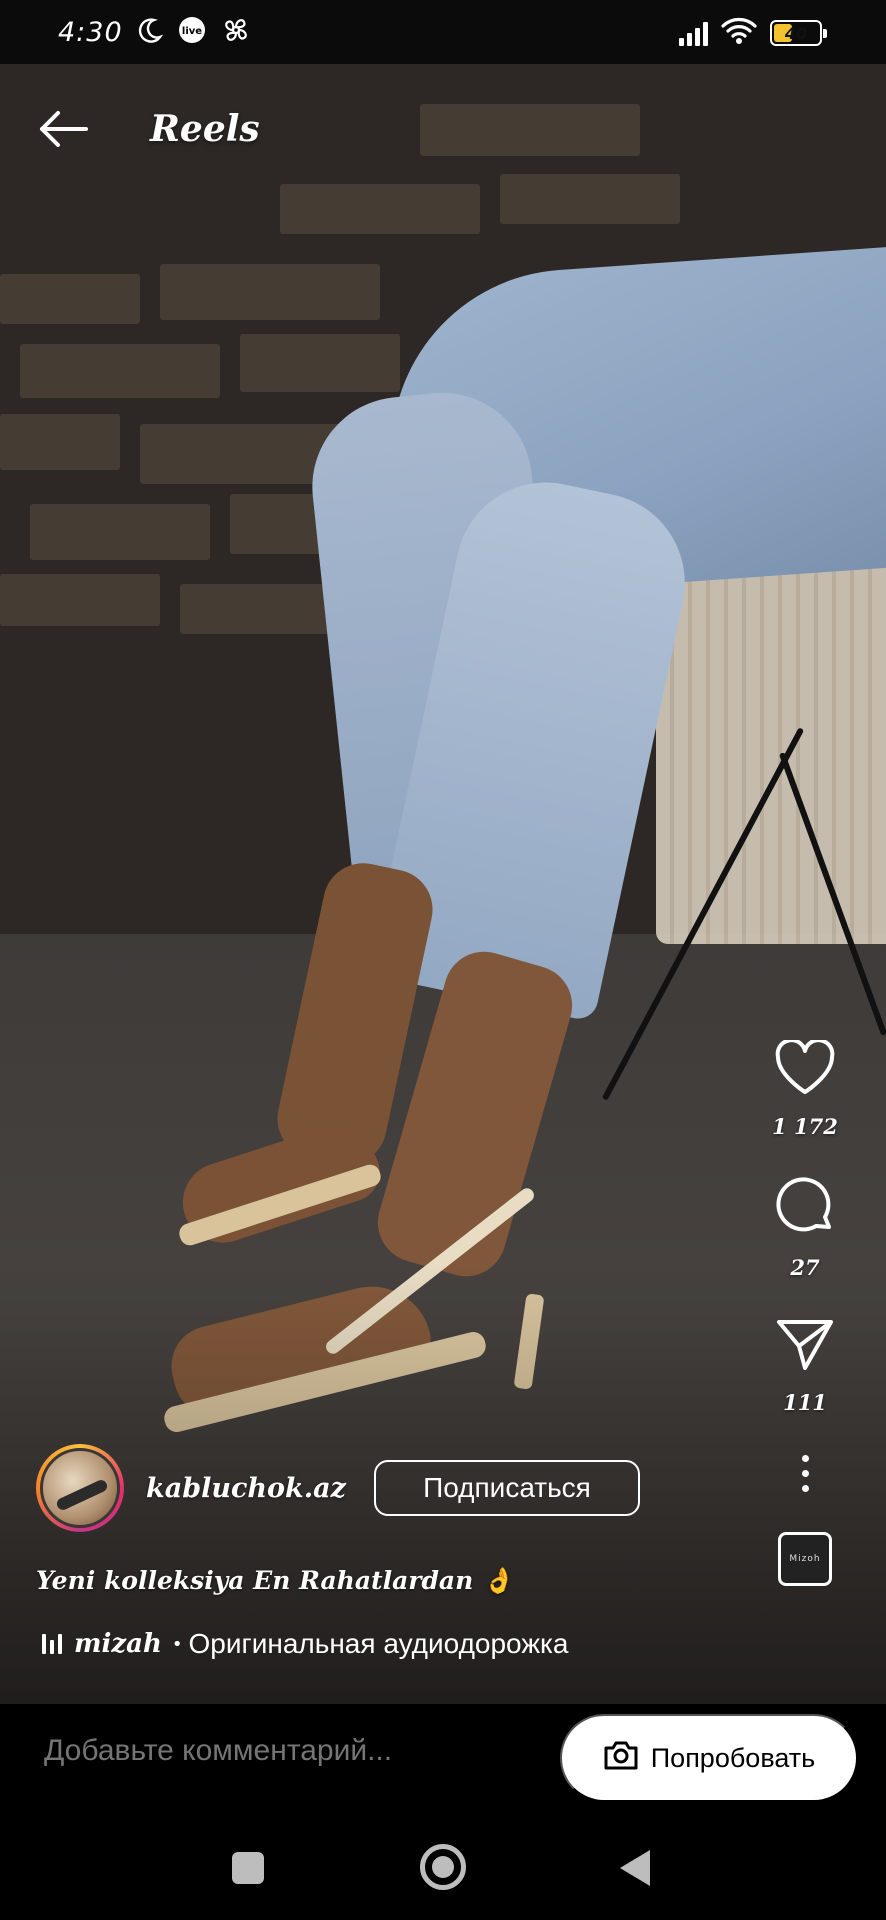  I want to click on comment-bubble-icon, so click(805, 1208).